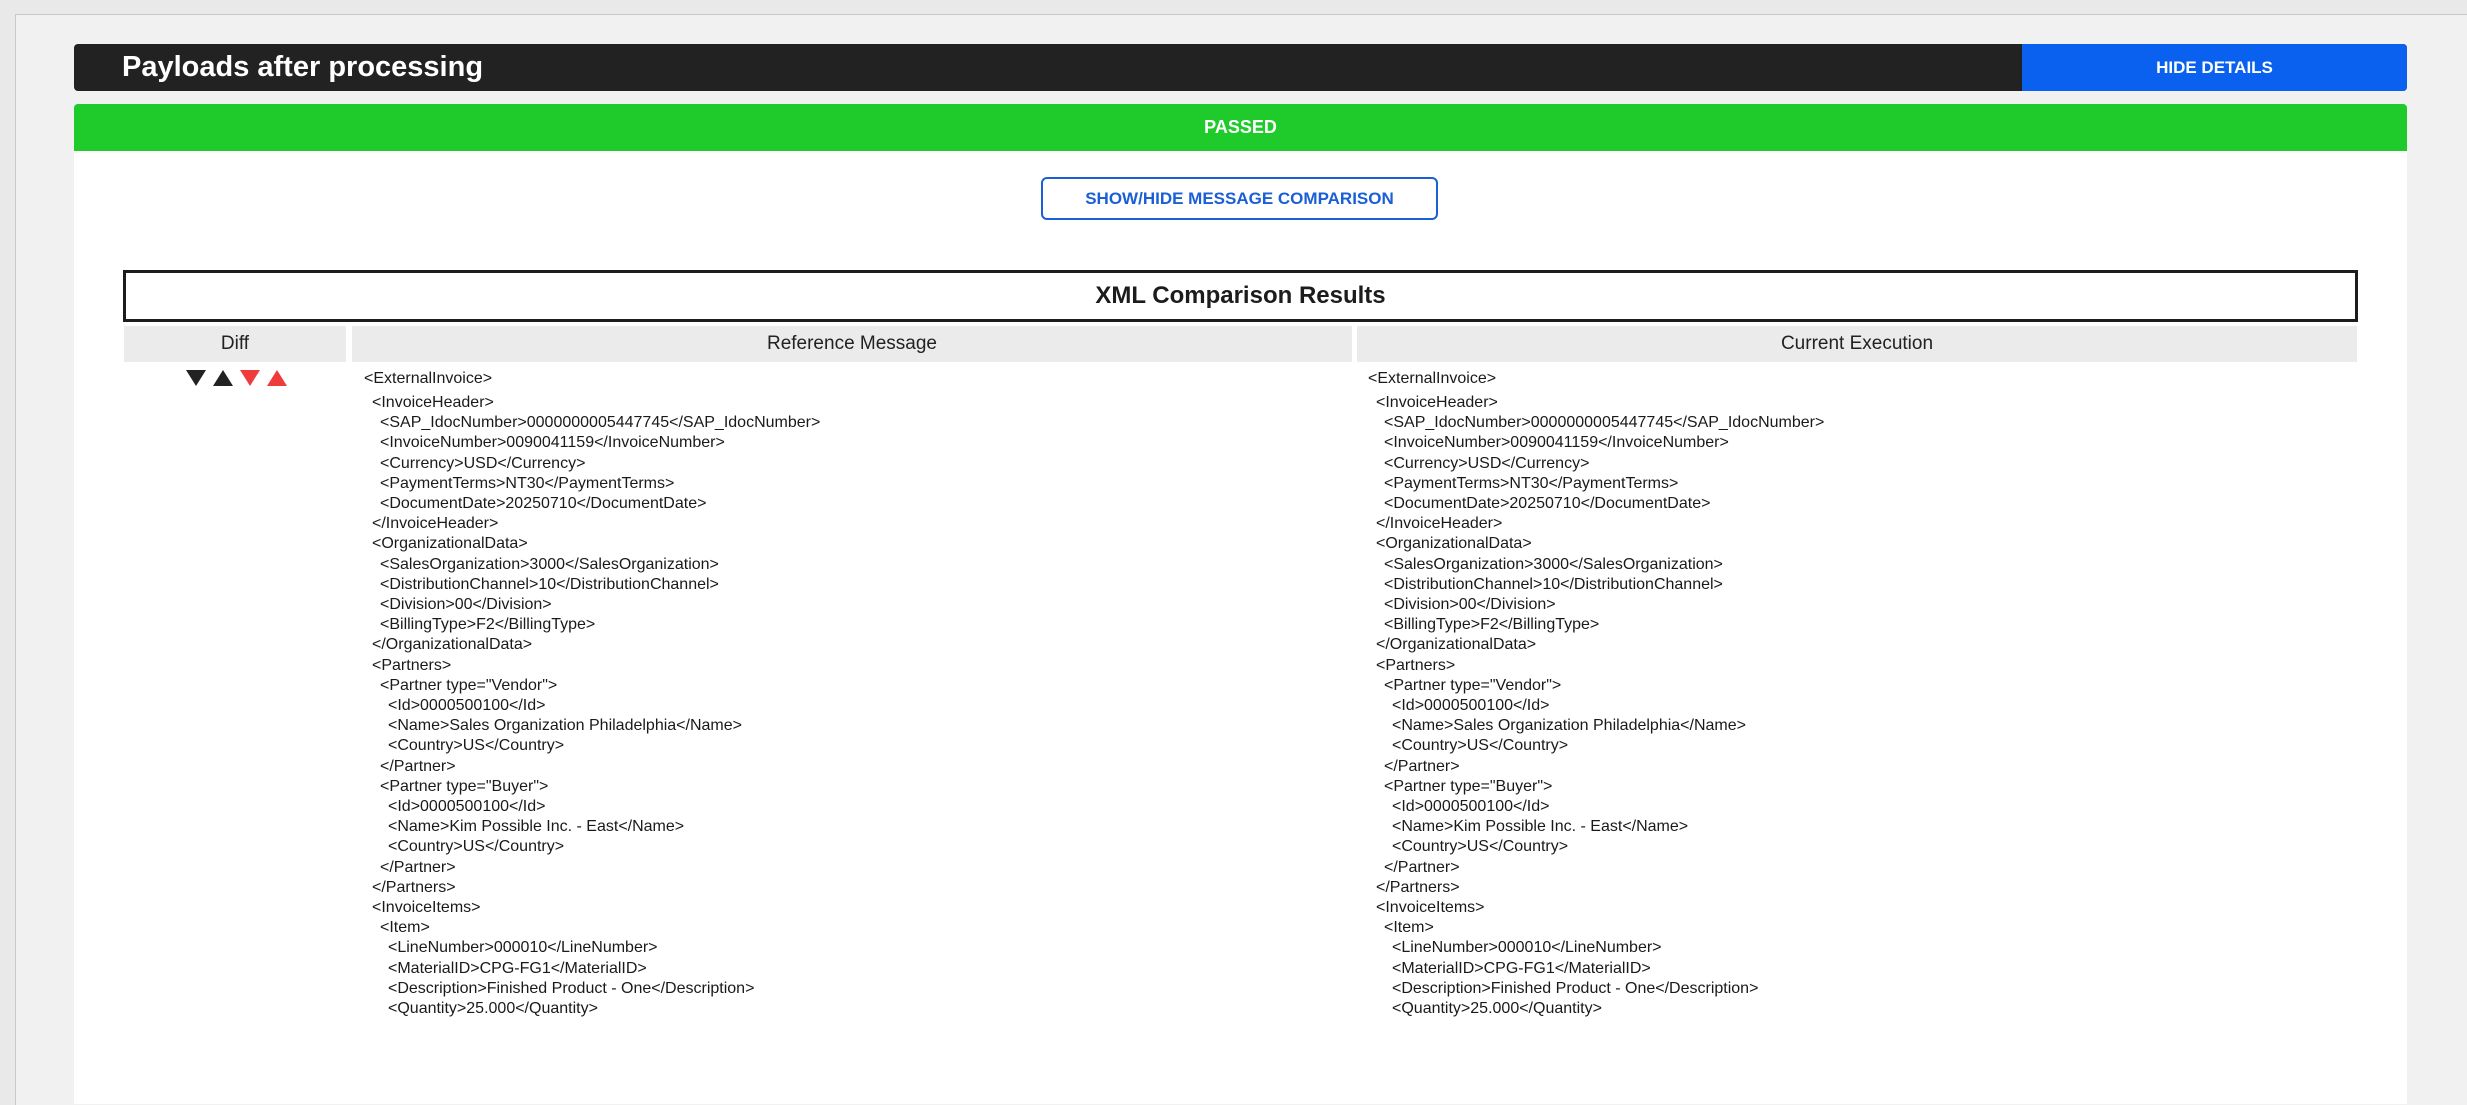 The image size is (2467, 1105). What do you see at coordinates (277, 378) in the screenshot?
I see `previous-change-icon` at bounding box center [277, 378].